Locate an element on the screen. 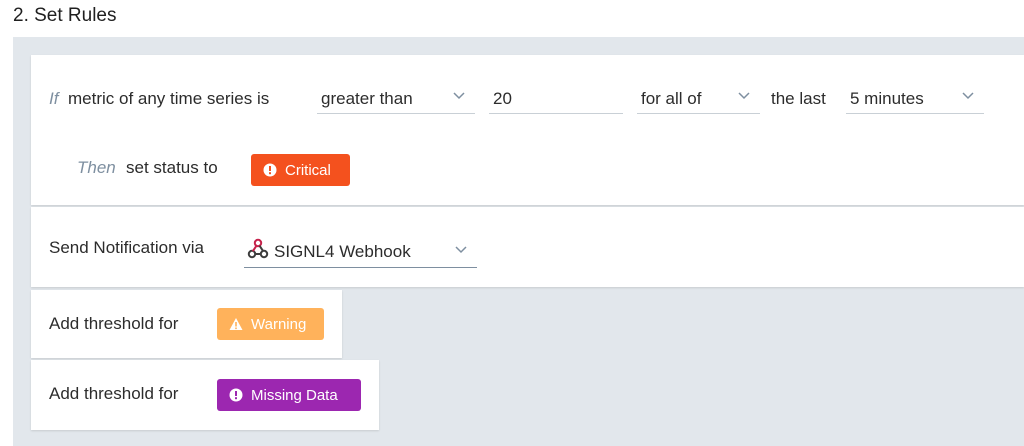 This screenshot has width=1024, height=446. notification-channel-select: SIGNL4 Webhook is located at coordinates (360, 251).